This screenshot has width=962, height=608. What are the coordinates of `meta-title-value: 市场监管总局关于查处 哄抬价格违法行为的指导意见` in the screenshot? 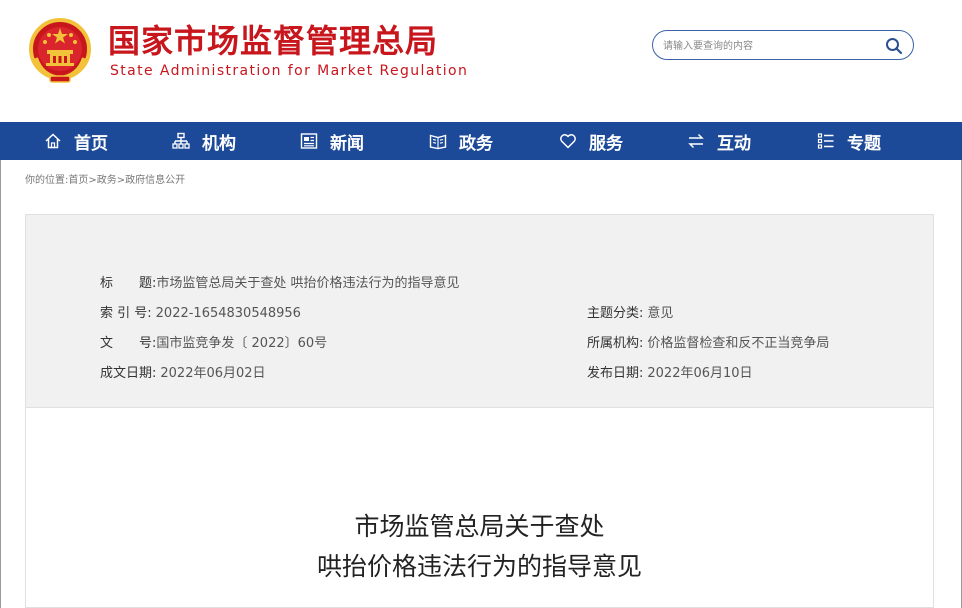 It's located at (308, 283).